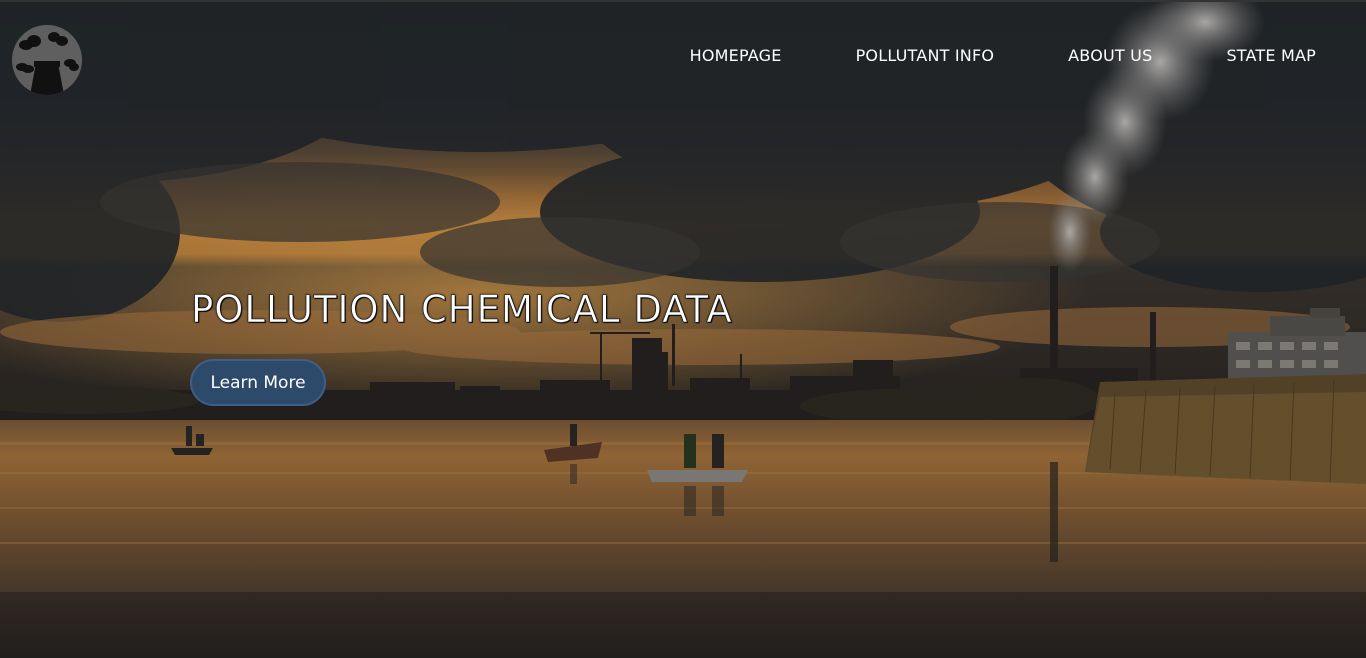 The image size is (1366, 658). I want to click on nav-state-map: STATE MAP, so click(1271, 56).